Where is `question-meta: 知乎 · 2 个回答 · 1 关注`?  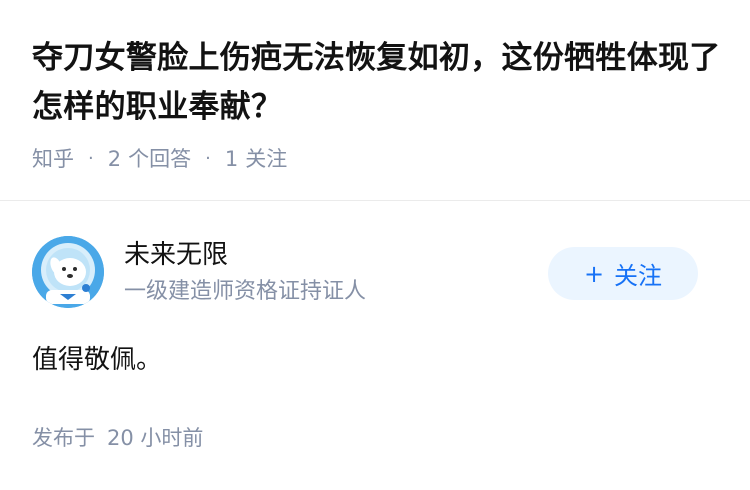
question-meta: 知乎 · 2 个回答 · 1 关注 is located at coordinates (159, 159).